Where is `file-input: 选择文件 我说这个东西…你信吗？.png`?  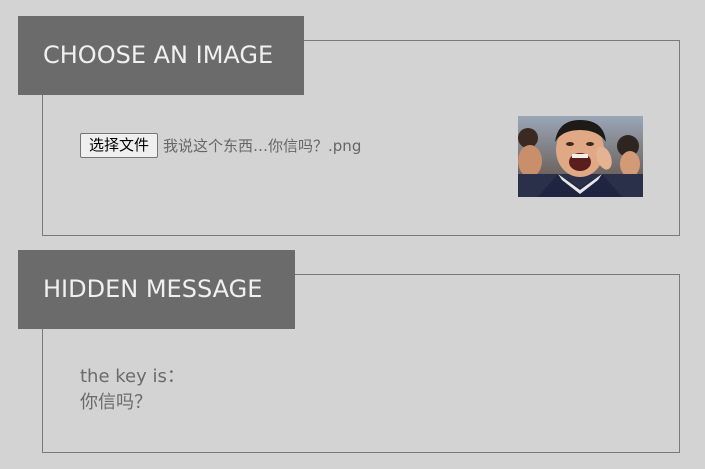
file-input: 选择文件 我说这个东西…你信吗？.png is located at coordinates (220, 145).